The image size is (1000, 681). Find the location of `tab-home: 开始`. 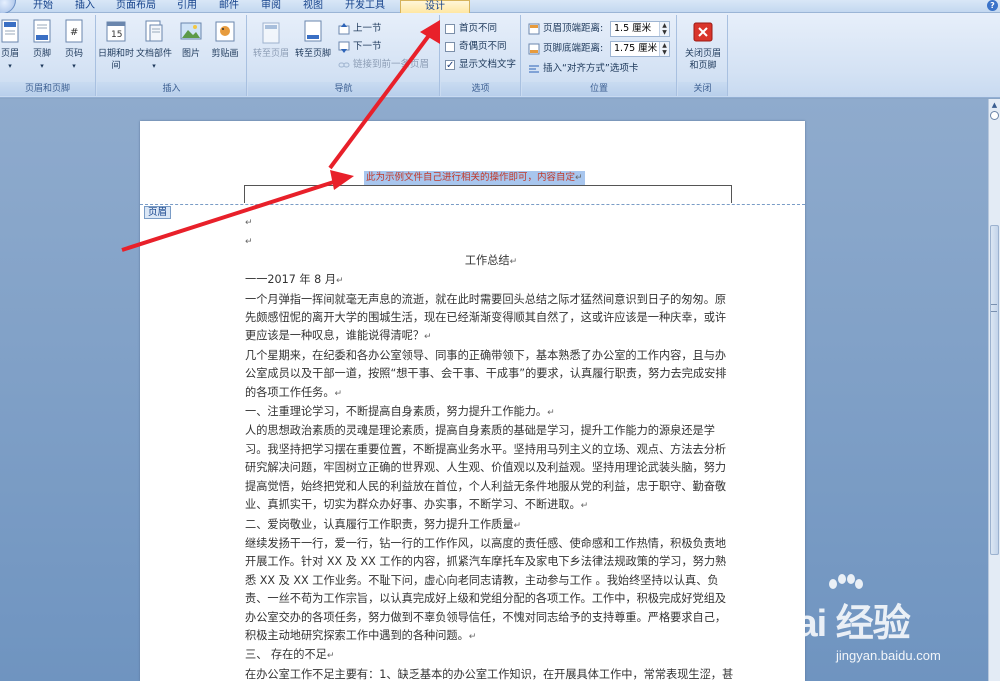

tab-home: 开始 is located at coordinates (43, 6).